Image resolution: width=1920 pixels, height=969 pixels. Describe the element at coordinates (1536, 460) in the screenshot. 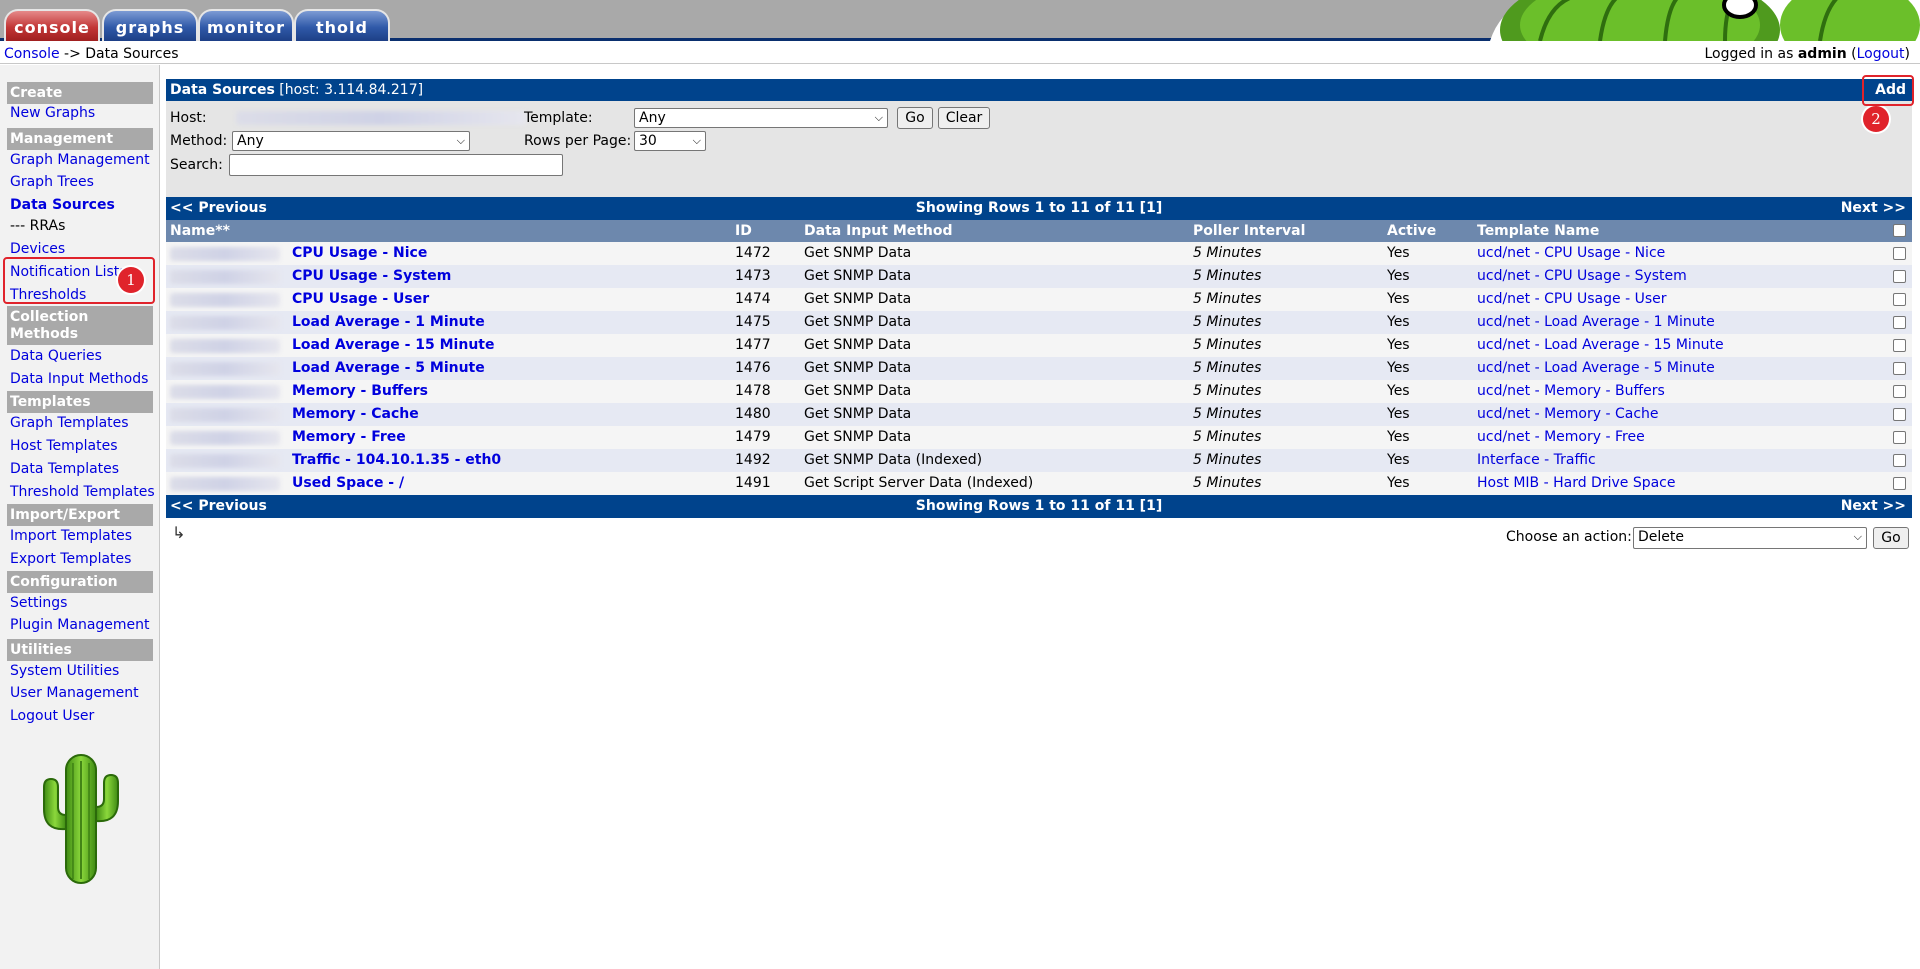

I see `template-name-link: Interface - Traffic` at that location.